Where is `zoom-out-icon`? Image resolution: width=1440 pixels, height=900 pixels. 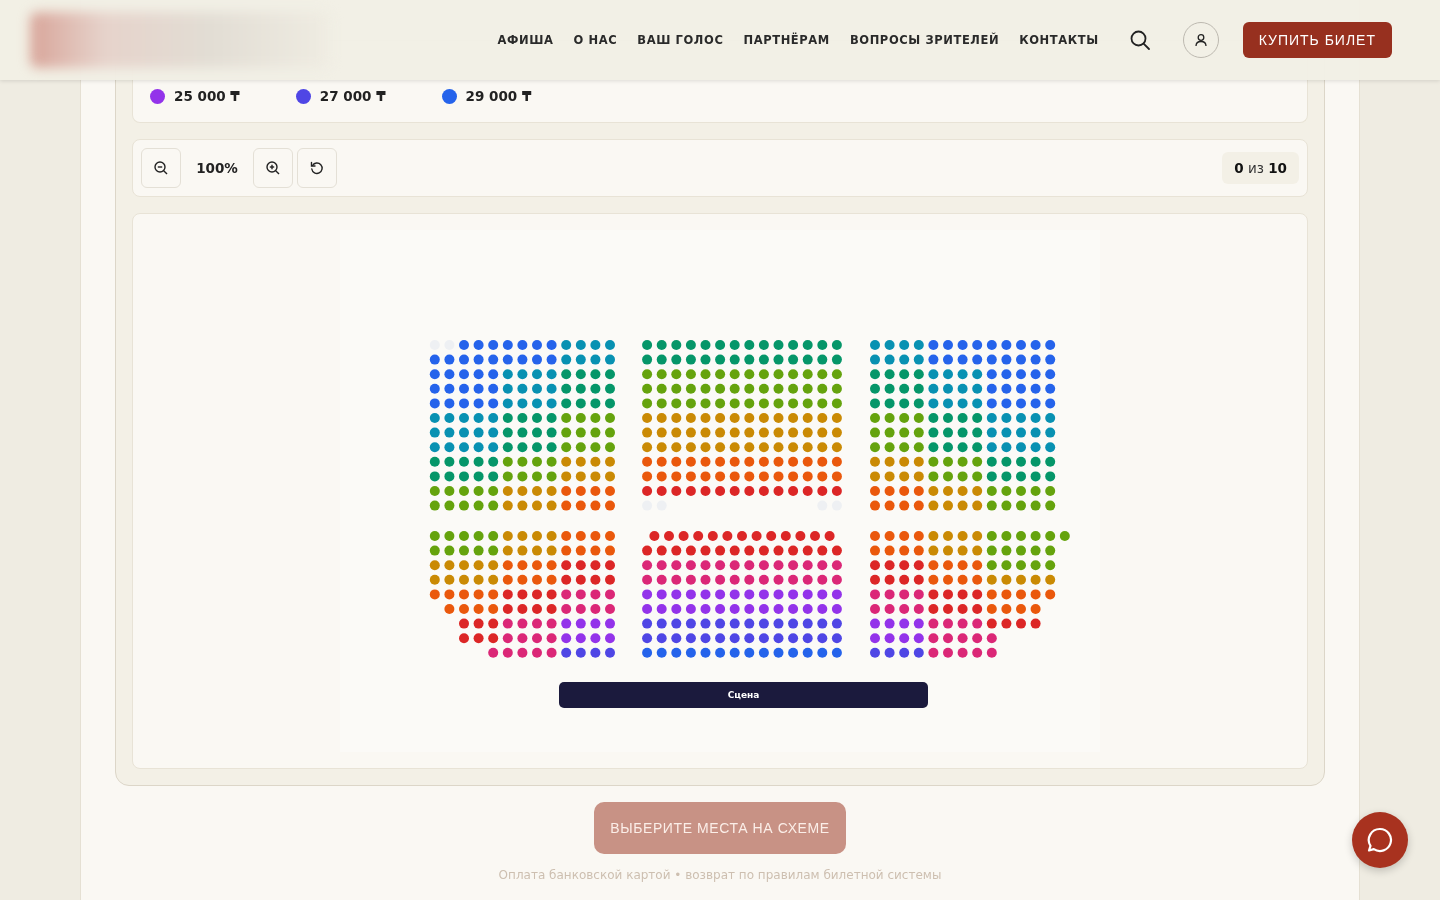
zoom-out-icon is located at coordinates (161, 168).